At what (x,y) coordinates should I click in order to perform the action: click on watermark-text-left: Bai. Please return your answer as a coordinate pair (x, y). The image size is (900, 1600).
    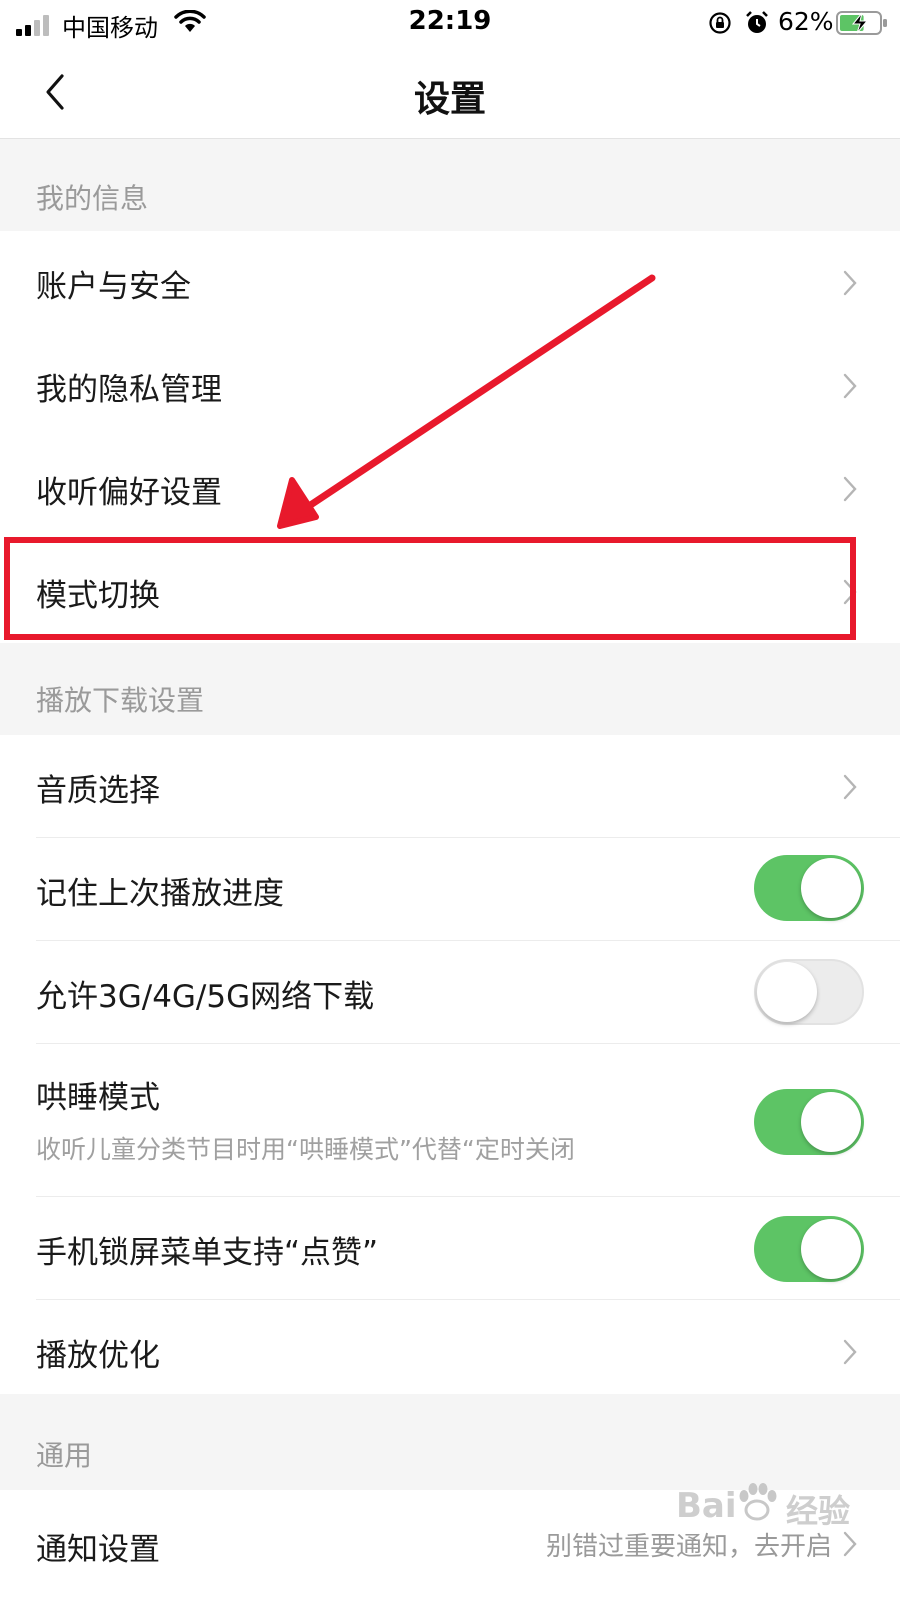
    Looking at the image, I should click on (706, 1506).